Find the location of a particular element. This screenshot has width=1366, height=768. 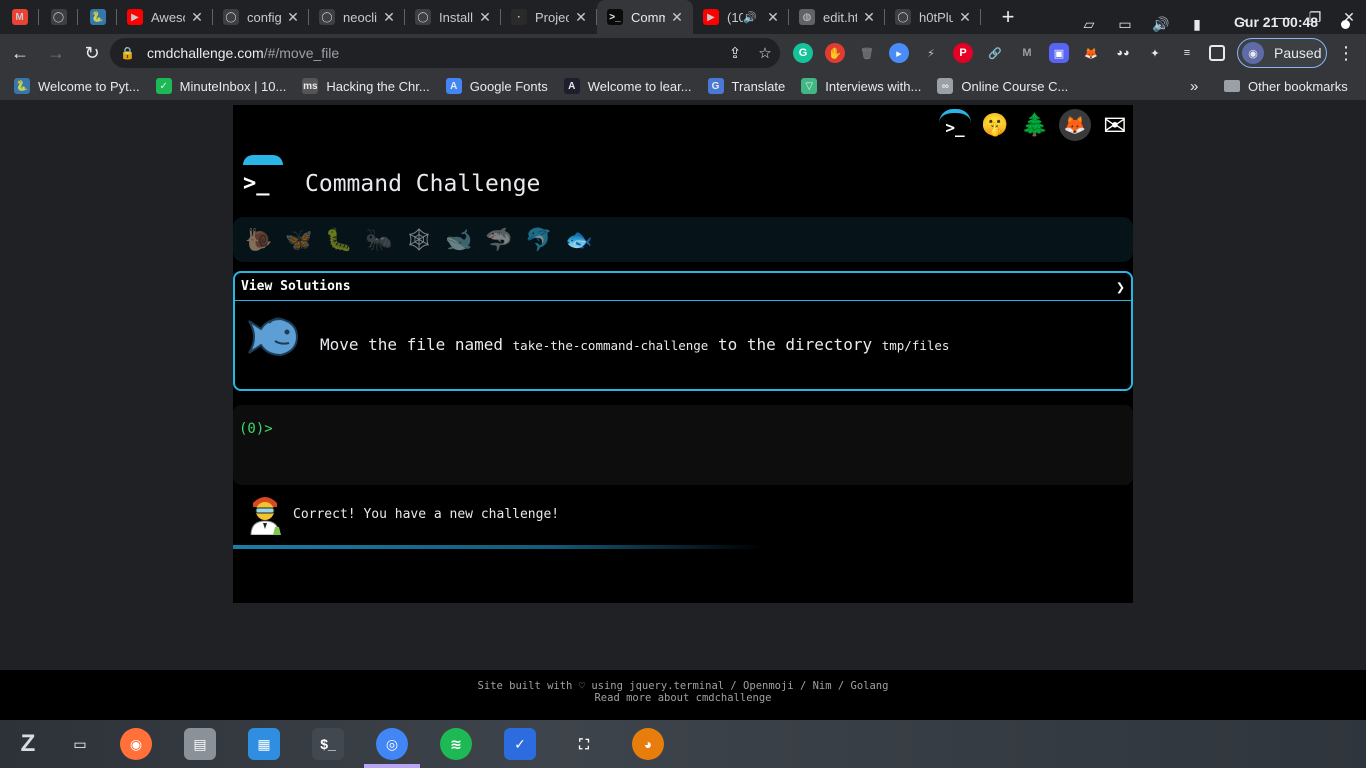

tab-title: edit.htm is located at coordinates (840, 17).